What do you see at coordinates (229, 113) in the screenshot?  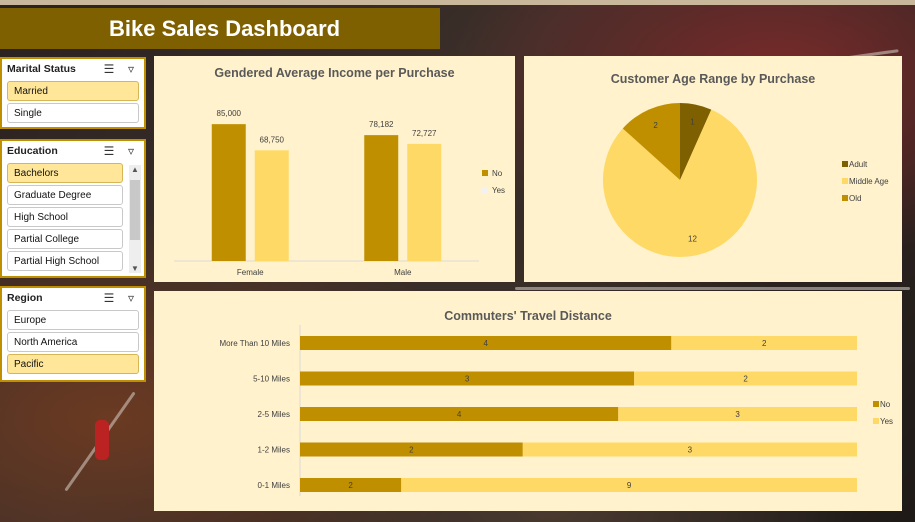 I see `data-label: 85,000` at bounding box center [229, 113].